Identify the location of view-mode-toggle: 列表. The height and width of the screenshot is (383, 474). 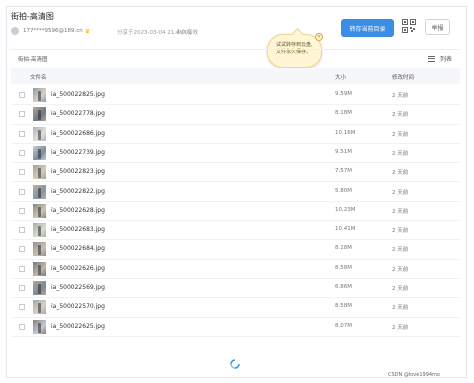
(440, 58).